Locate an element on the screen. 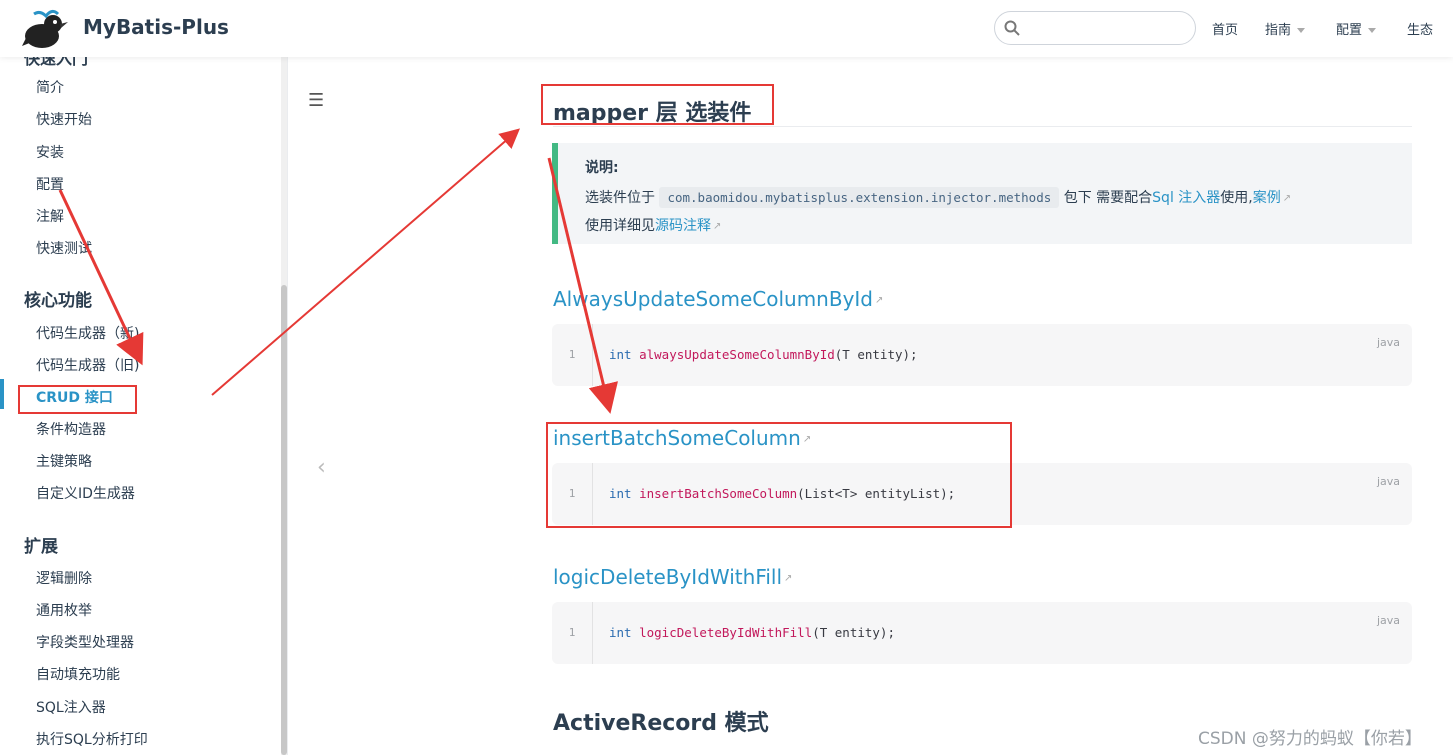 The image size is (1453, 755). watermark: CSDN @努力的蚂蚁【你若】 is located at coordinates (1310, 739).